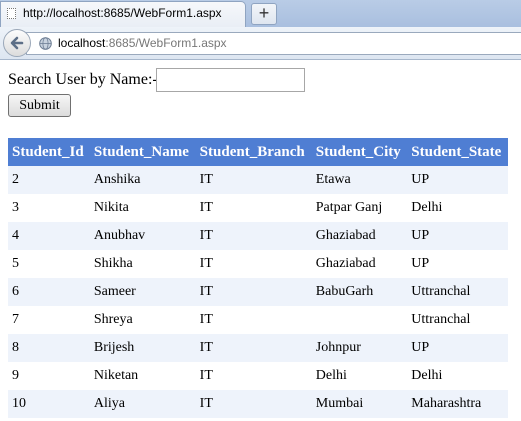 Image resolution: width=521 pixels, height=421 pixels. I want to click on cell-student-name: Sameer, so click(142, 292).